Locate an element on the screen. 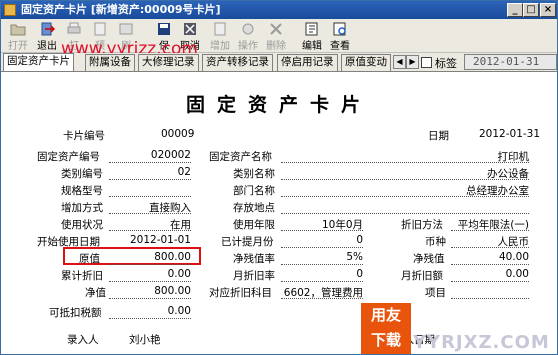 The height and width of the screenshot is (355, 558). card-title: 固定资产卡片 is located at coordinates (278, 105).